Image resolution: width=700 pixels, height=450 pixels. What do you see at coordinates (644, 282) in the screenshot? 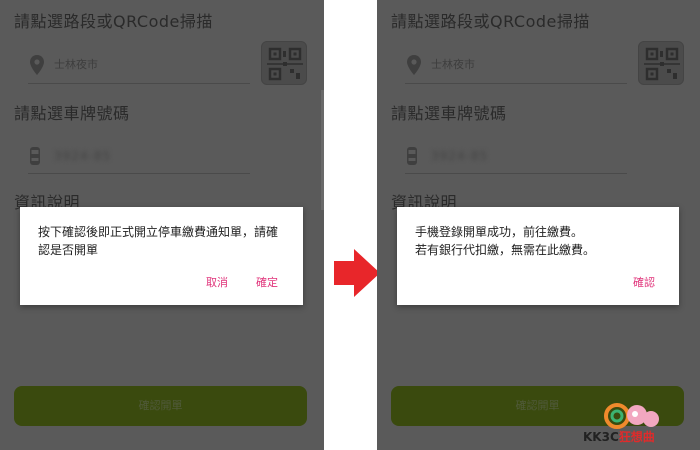
I see `dialog-ok-button: 確認` at bounding box center [644, 282].